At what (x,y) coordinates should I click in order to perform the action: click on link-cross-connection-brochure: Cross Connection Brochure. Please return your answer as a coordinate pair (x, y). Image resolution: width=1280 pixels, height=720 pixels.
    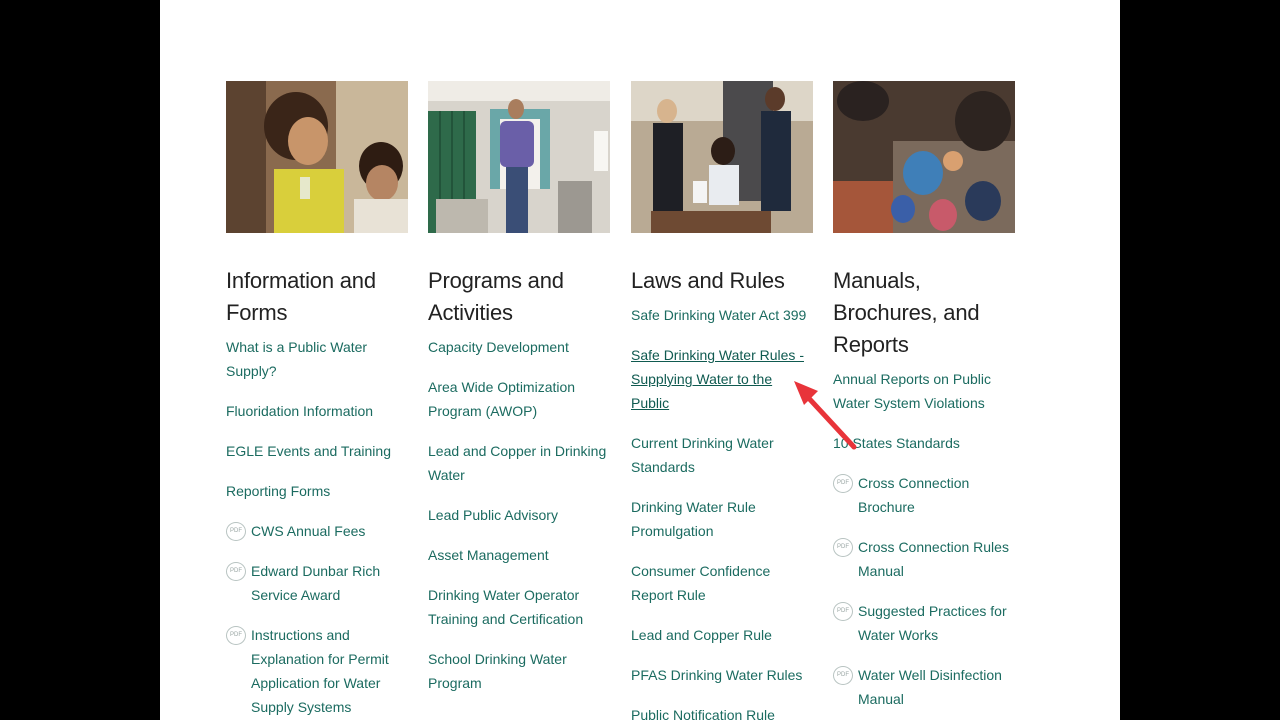
    Looking at the image, I should click on (913, 495).